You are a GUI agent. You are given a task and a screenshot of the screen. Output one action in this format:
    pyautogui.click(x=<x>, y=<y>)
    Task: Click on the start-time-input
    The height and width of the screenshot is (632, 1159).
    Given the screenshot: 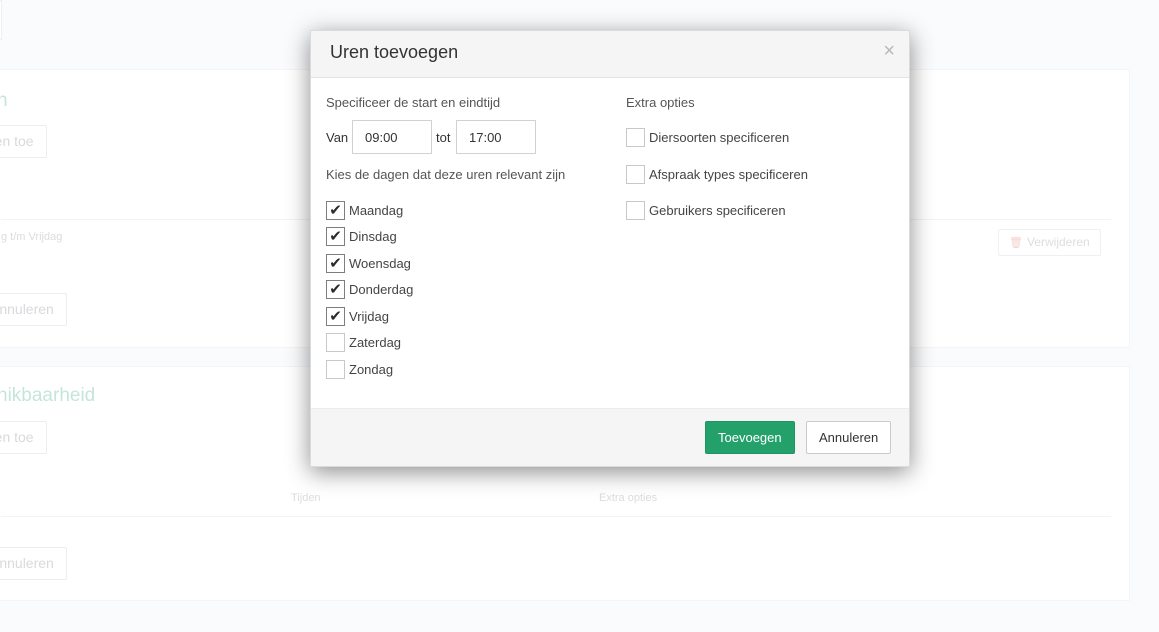 What is the action you would take?
    pyautogui.click(x=392, y=137)
    